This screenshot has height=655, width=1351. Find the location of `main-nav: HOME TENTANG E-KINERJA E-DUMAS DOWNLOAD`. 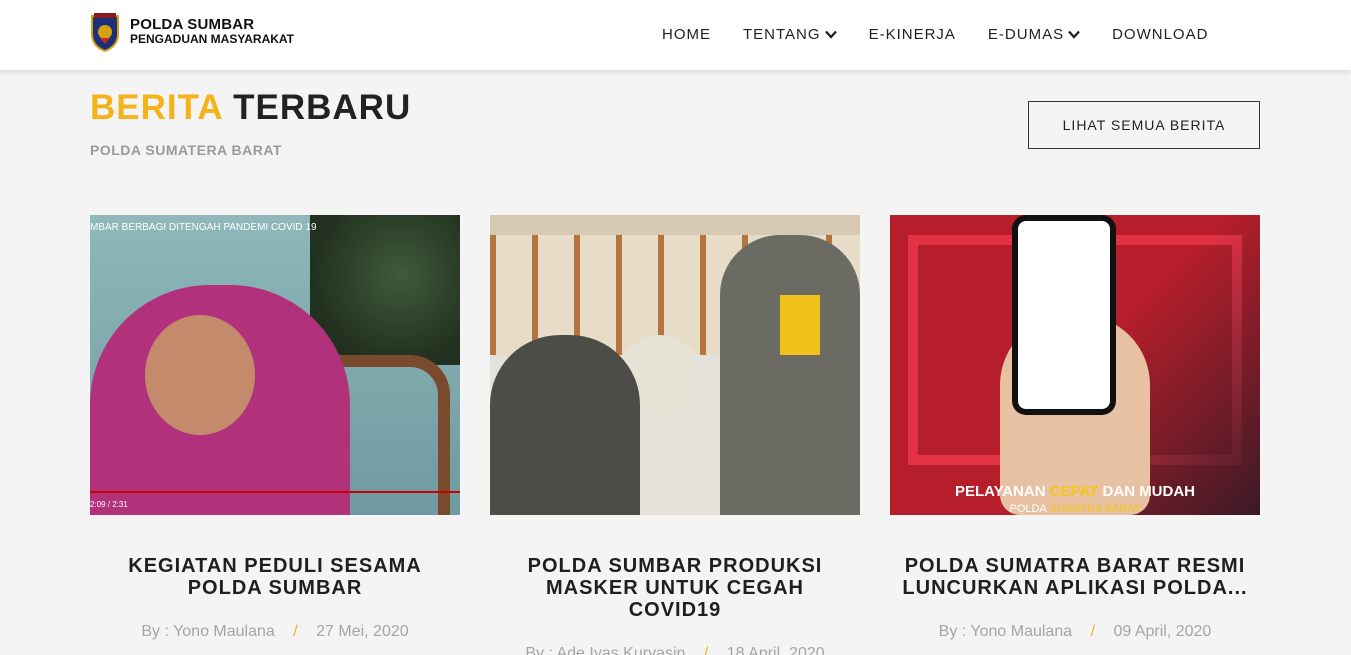

main-nav: HOME TENTANG E-KINERJA E-DUMAS DOWNLOAD is located at coordinates (951, 34).